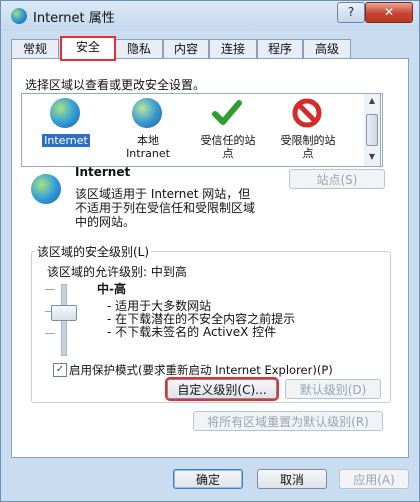 The width and height of the screenshot is (420, 502). What do you see at coordinates (103, 172) in the screenshot?
I see `selected-zone-title: Internet` at bounding box center [103, 172].